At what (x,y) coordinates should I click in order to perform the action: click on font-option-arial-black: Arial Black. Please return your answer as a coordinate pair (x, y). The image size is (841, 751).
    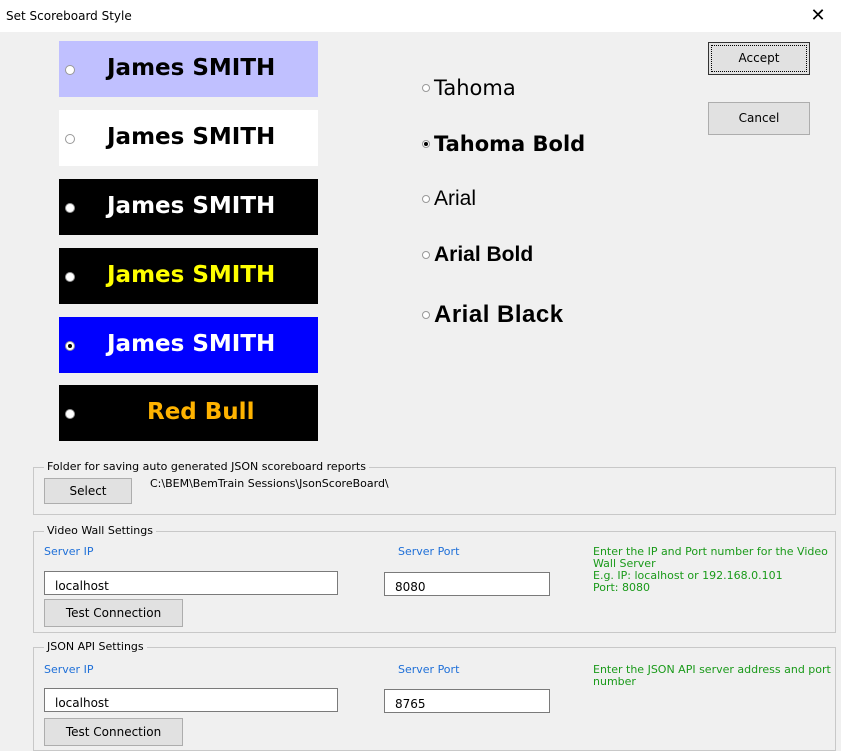
    Looking at the image, I should click on (493, 315).